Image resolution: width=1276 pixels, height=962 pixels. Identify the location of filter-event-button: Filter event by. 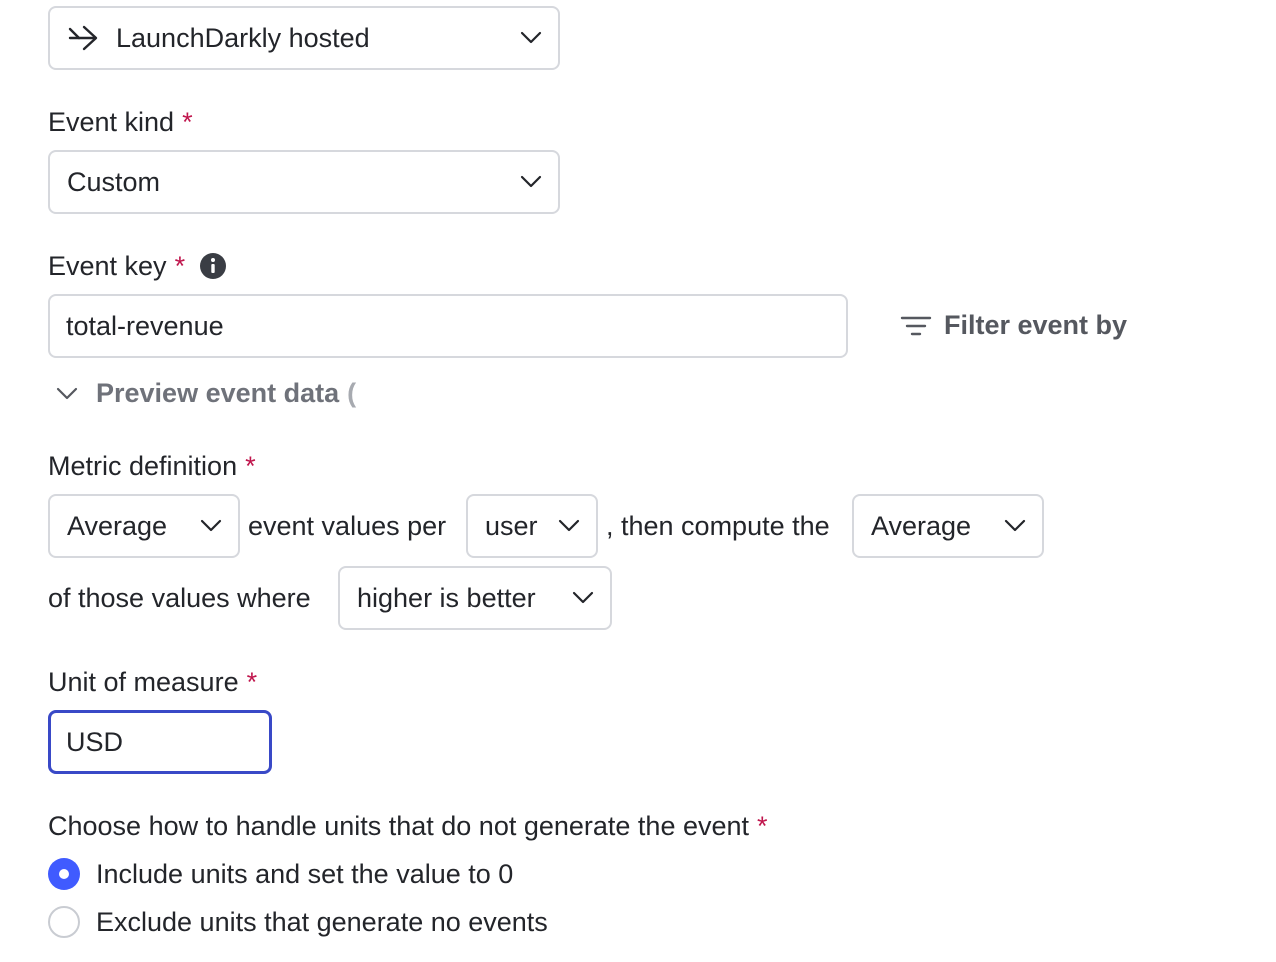
(1013, 325).